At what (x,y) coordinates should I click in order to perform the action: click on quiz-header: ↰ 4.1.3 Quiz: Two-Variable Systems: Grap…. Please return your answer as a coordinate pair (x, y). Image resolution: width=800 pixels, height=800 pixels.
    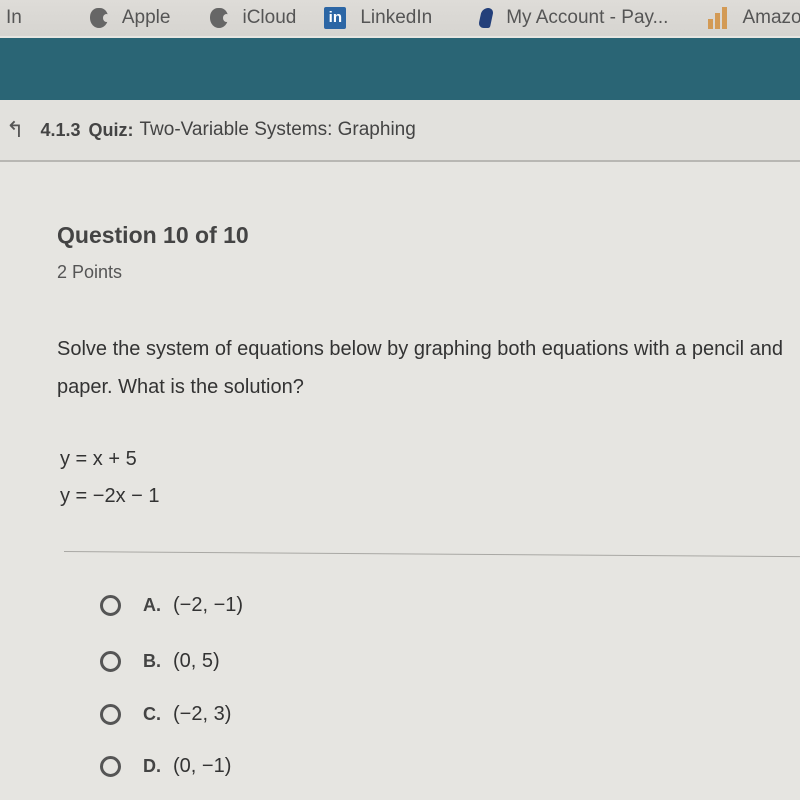
    Looking at the image, I should click on (400, 131).